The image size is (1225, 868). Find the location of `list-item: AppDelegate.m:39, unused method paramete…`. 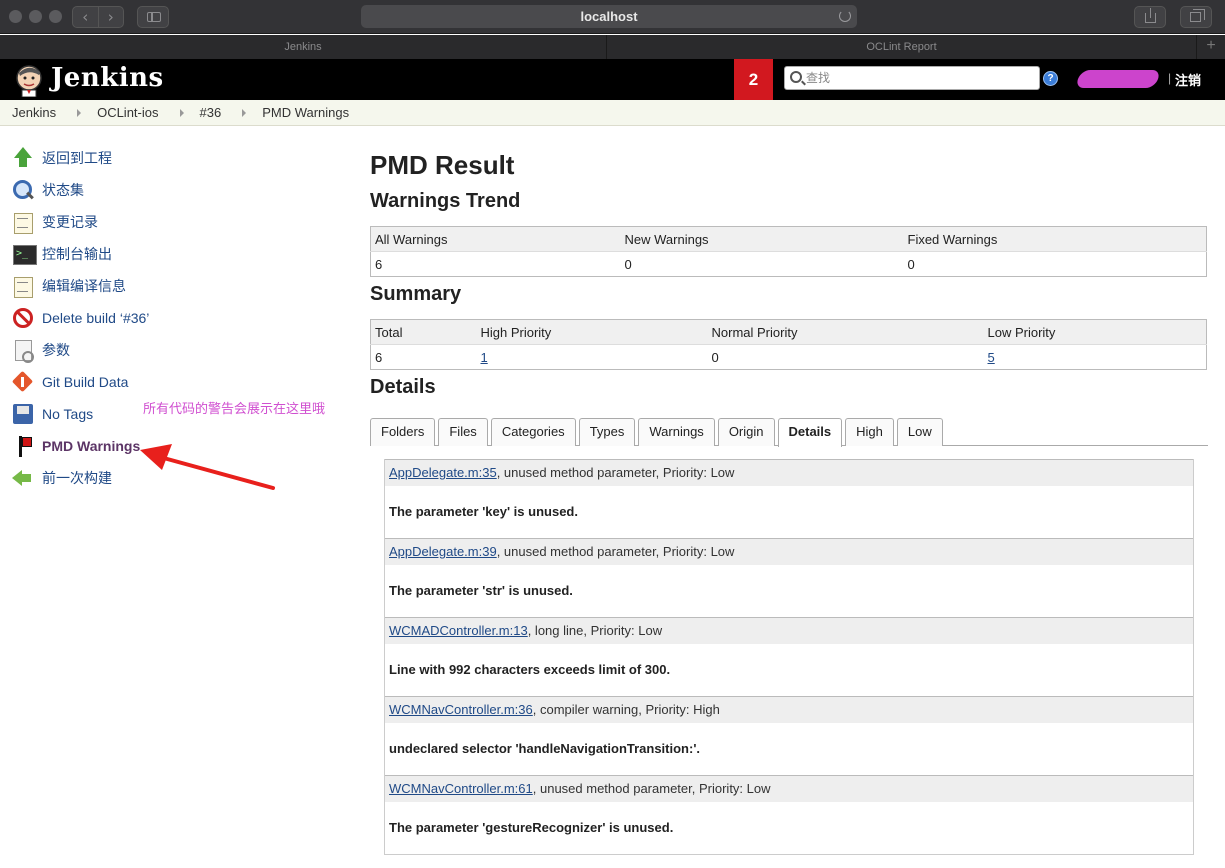

list-item: AppDelegate.m:39, unused method paramete… is located at coordinates (789, 577).